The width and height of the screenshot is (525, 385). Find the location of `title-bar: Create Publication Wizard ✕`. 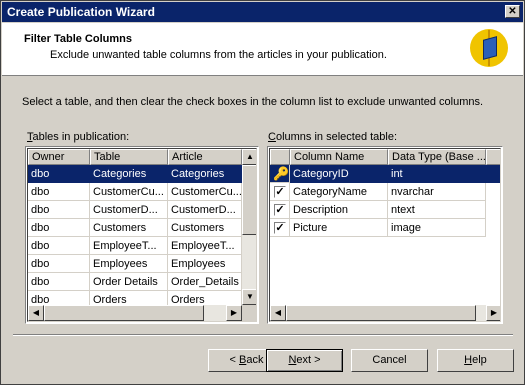

title-bar: Create Publication Wizard ✕ is located at coordinates (262, 12).